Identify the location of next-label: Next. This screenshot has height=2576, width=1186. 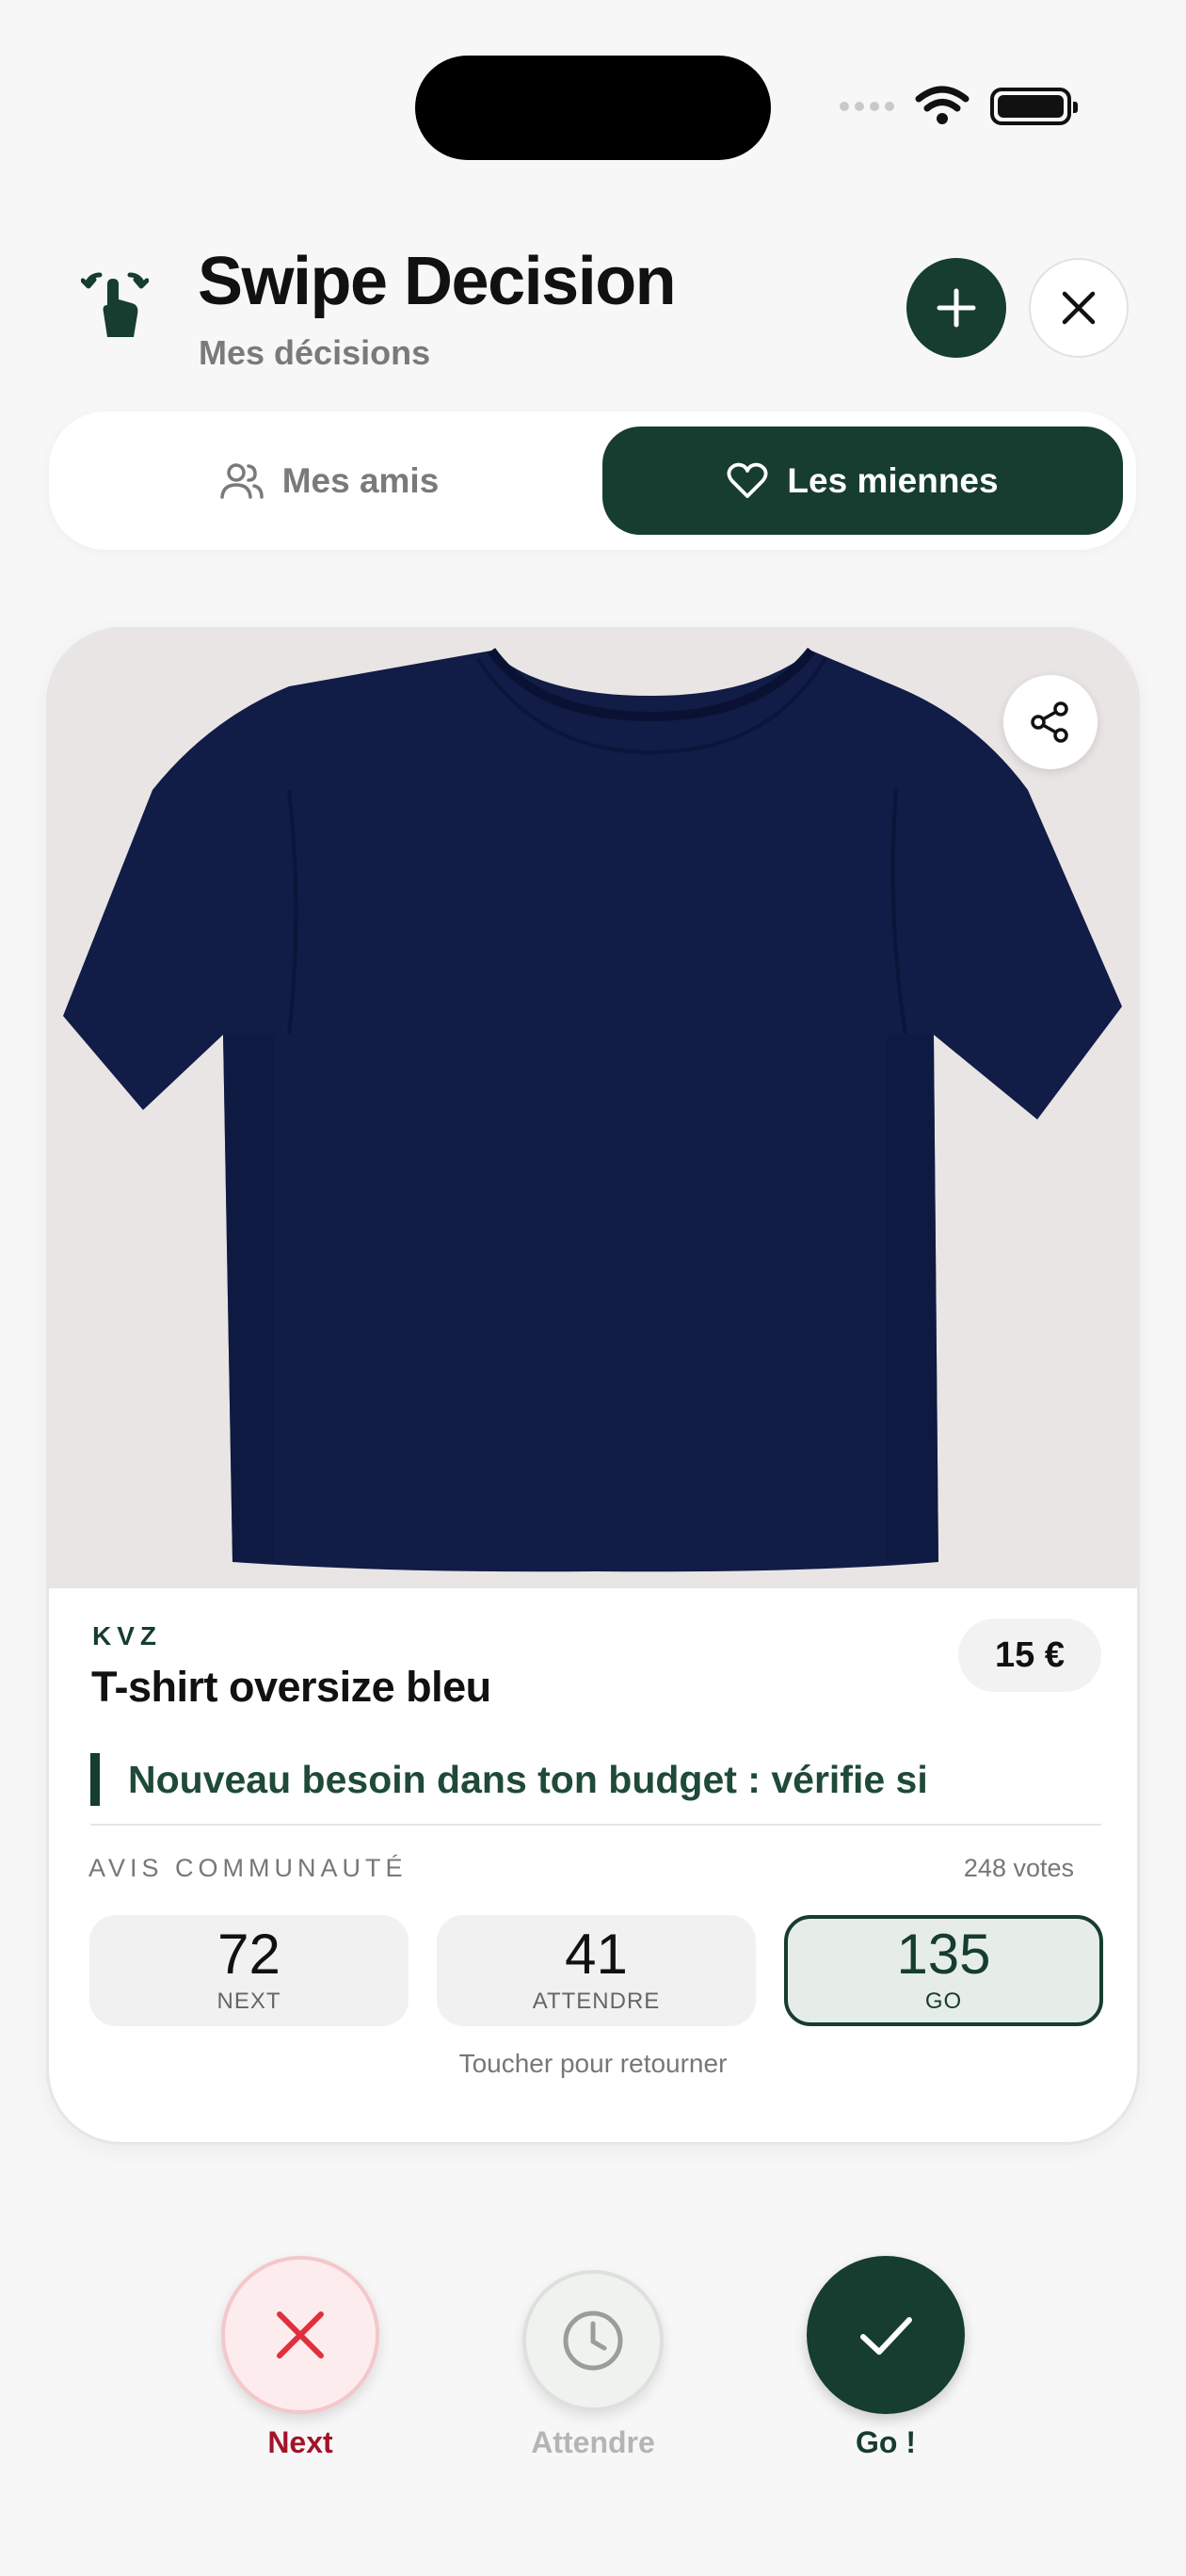
(300, 2442).